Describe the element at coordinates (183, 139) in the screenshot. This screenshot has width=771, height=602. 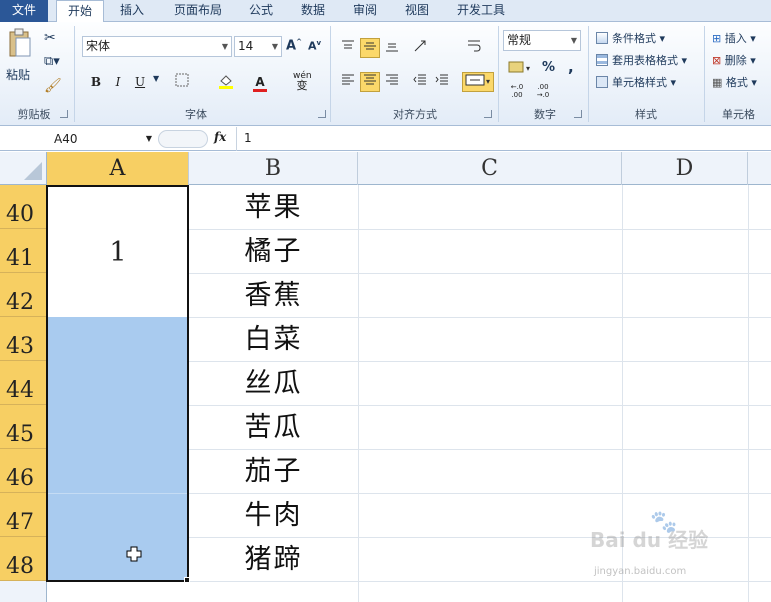
I see `formula-bar-splitter` at that location.